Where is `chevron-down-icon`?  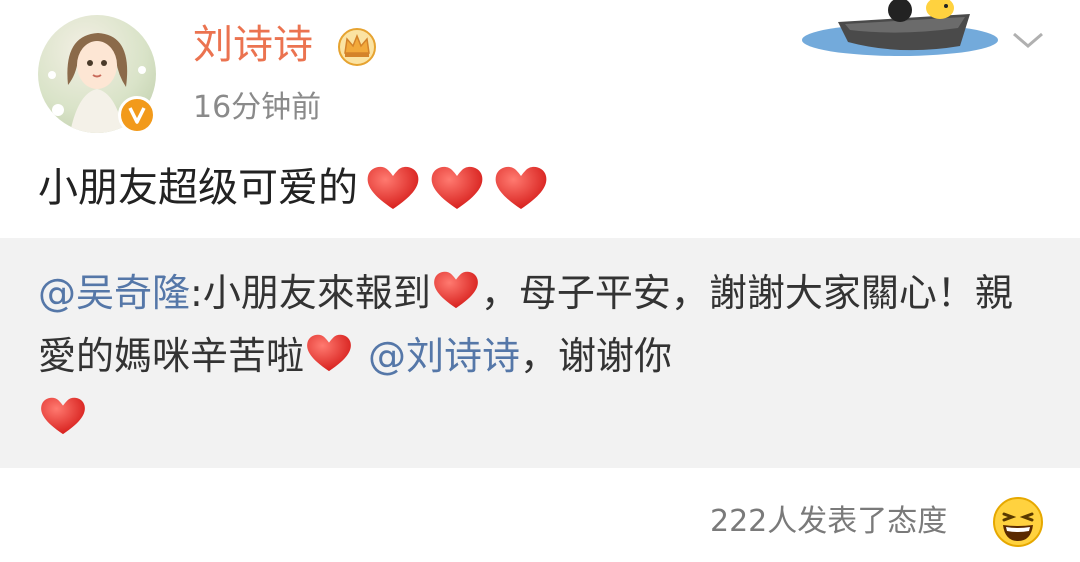 chevron-down-icon is located at coordinates (1028, 40).